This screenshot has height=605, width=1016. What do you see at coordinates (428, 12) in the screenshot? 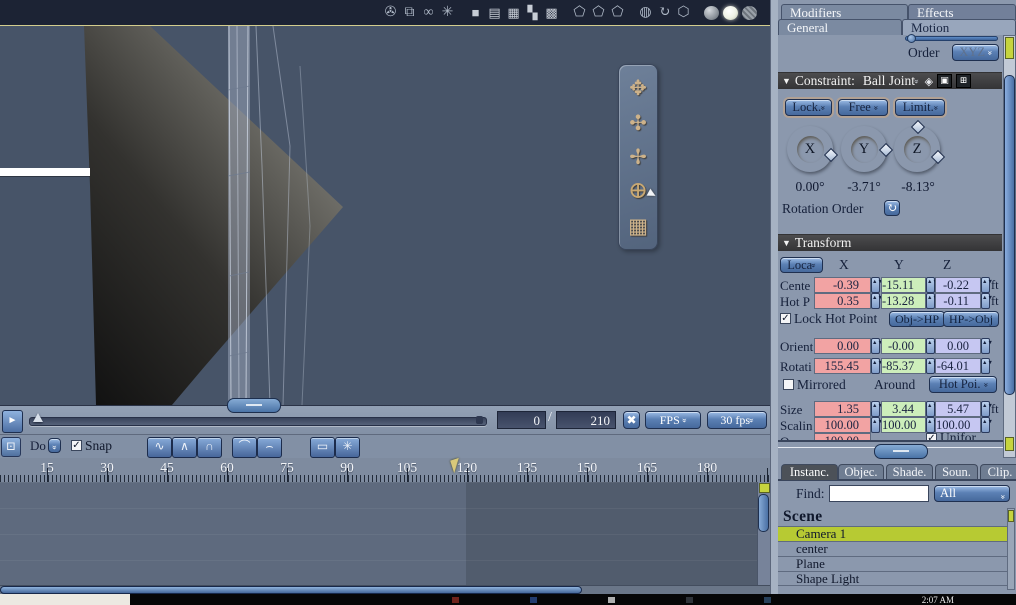
I see `binoculars-icon: ∞` at bounding box center [428, 12].